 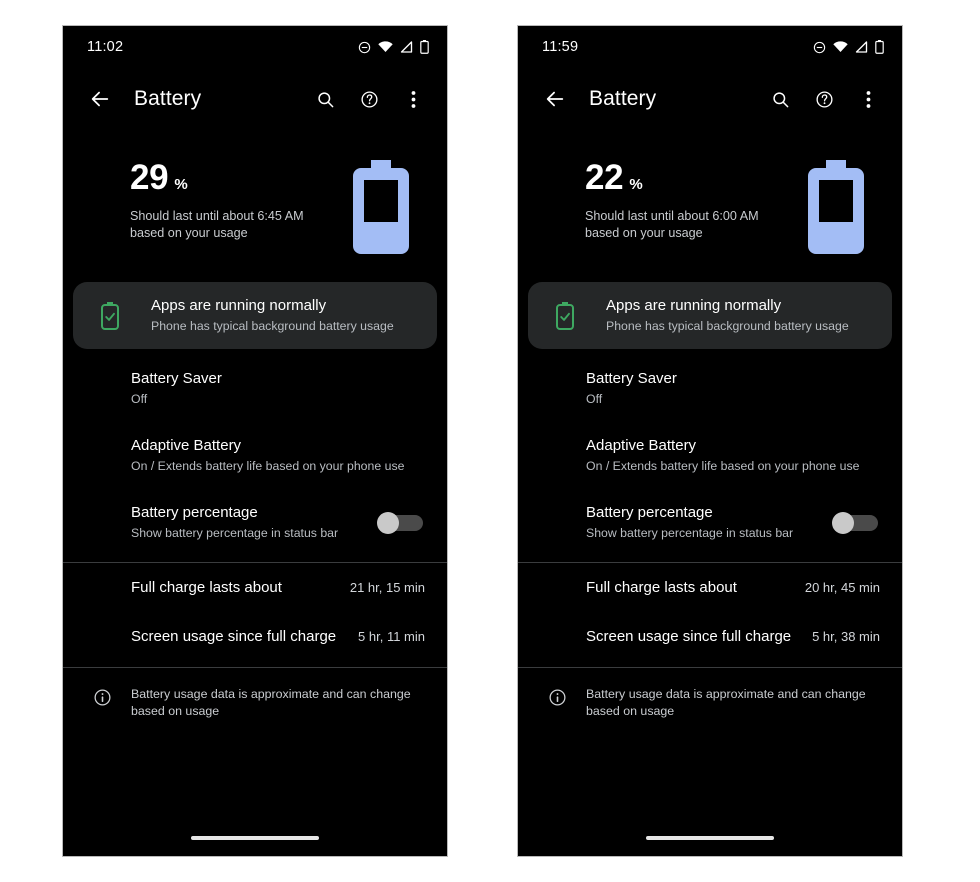 I want to click on list-item-title: Battery percentage, so click(x=649, y=512).